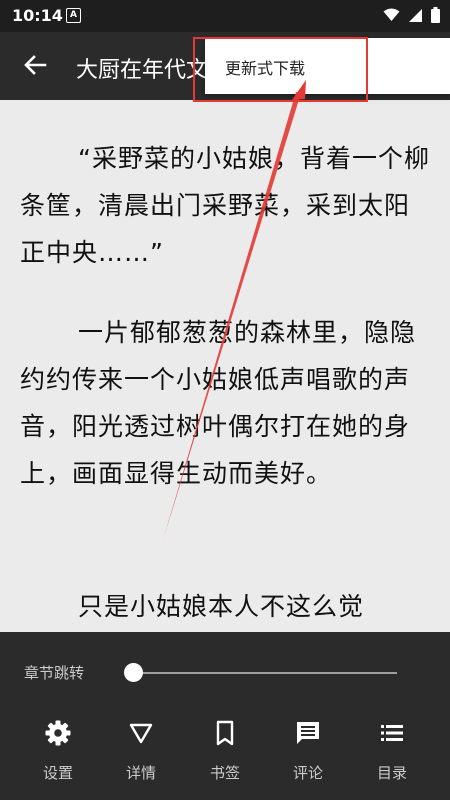 The width and height of the screenshot is (450, 800). I want to click on paragraph-text: 只是小姑娘本人不这么觉, so click(221, 606).